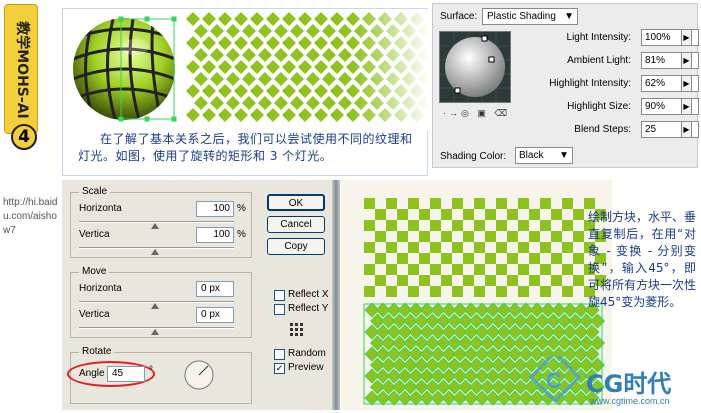 The width and height of the screenshot is (701, 413). I want to click on new-light-icon: ▣, so click(483, 113).